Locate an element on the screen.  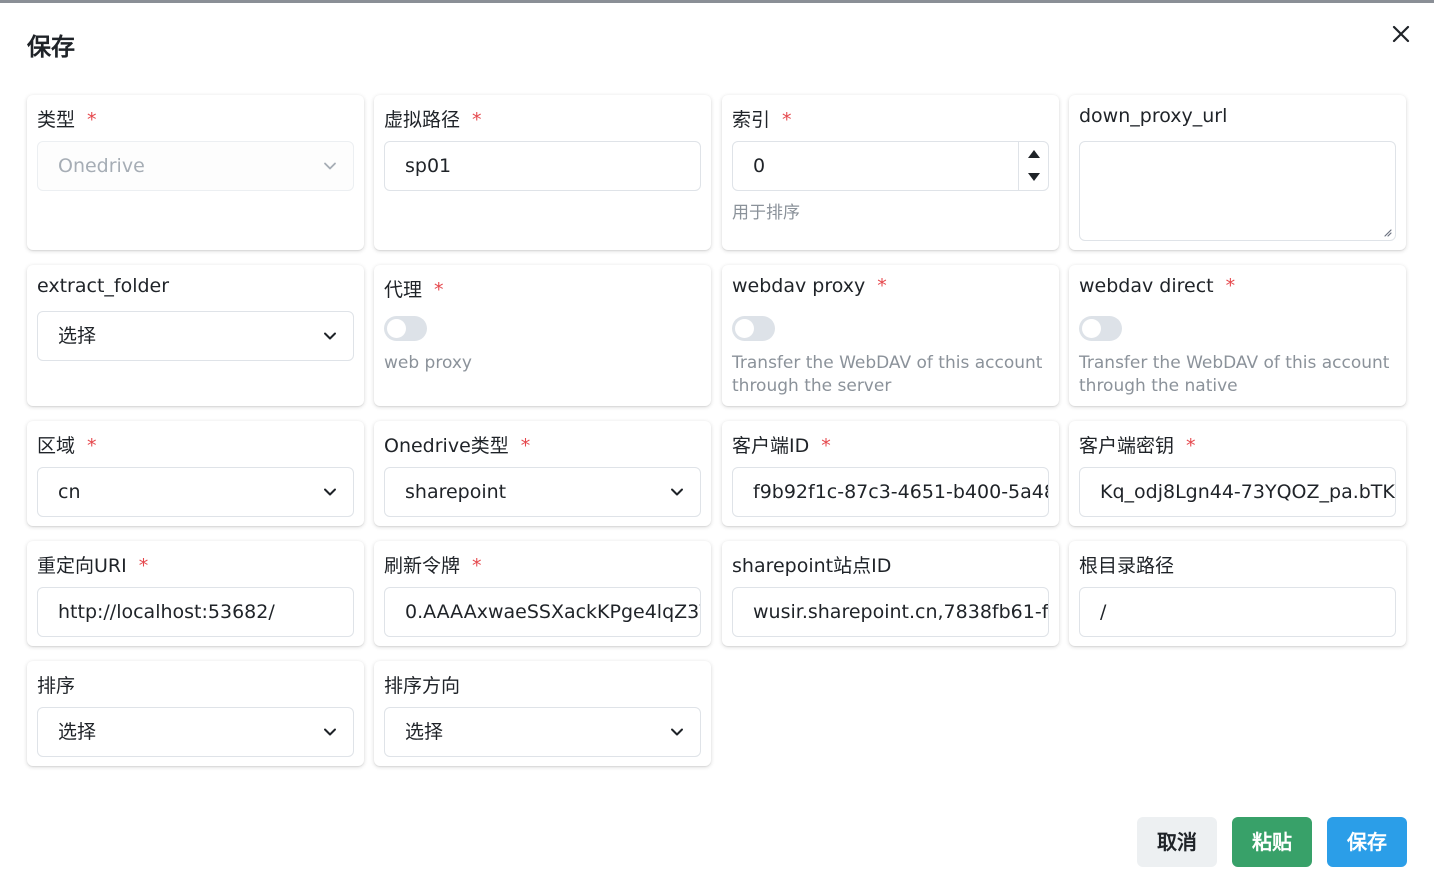
onedrive-type-select: sharepoint is located at coordinates (542, 492).